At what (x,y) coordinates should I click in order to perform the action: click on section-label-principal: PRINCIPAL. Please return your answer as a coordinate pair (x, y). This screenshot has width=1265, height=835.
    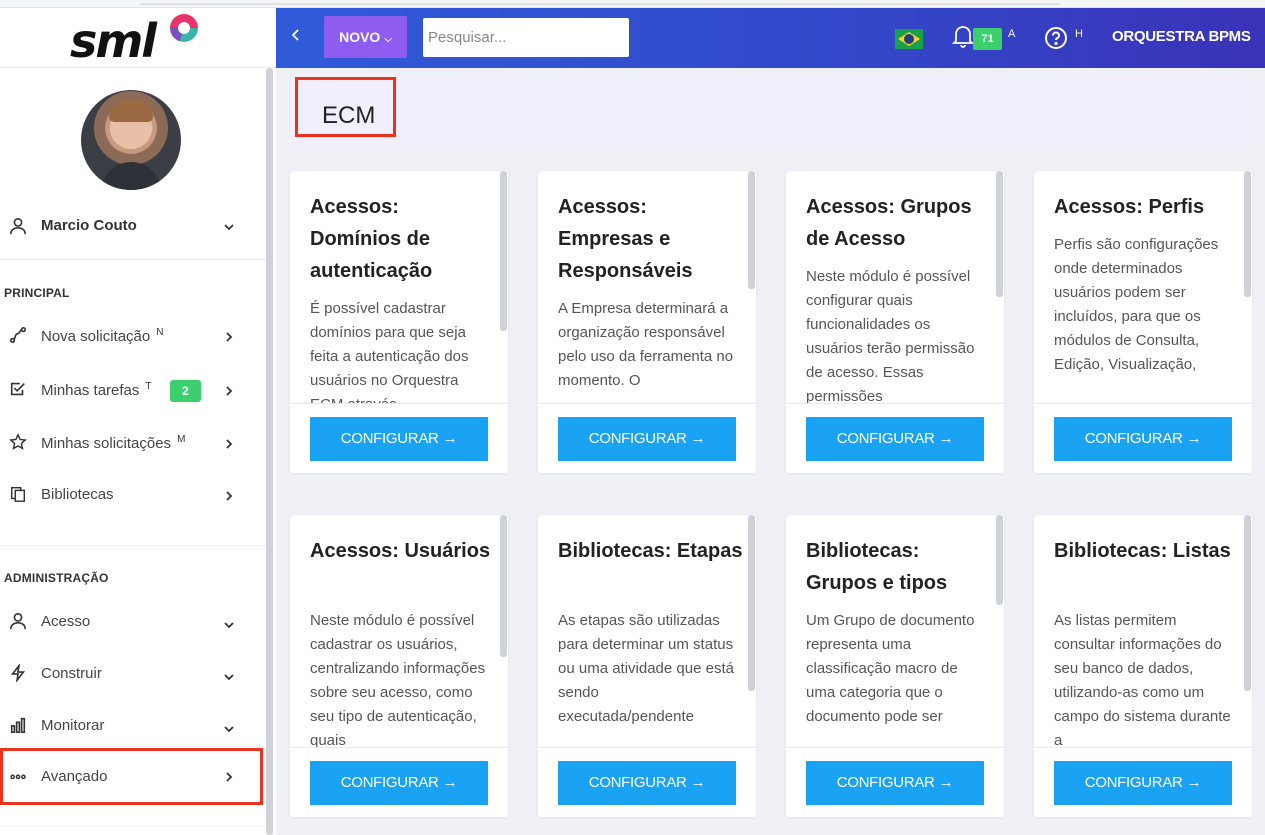
    Looking at the image, I should click on (37, 293).